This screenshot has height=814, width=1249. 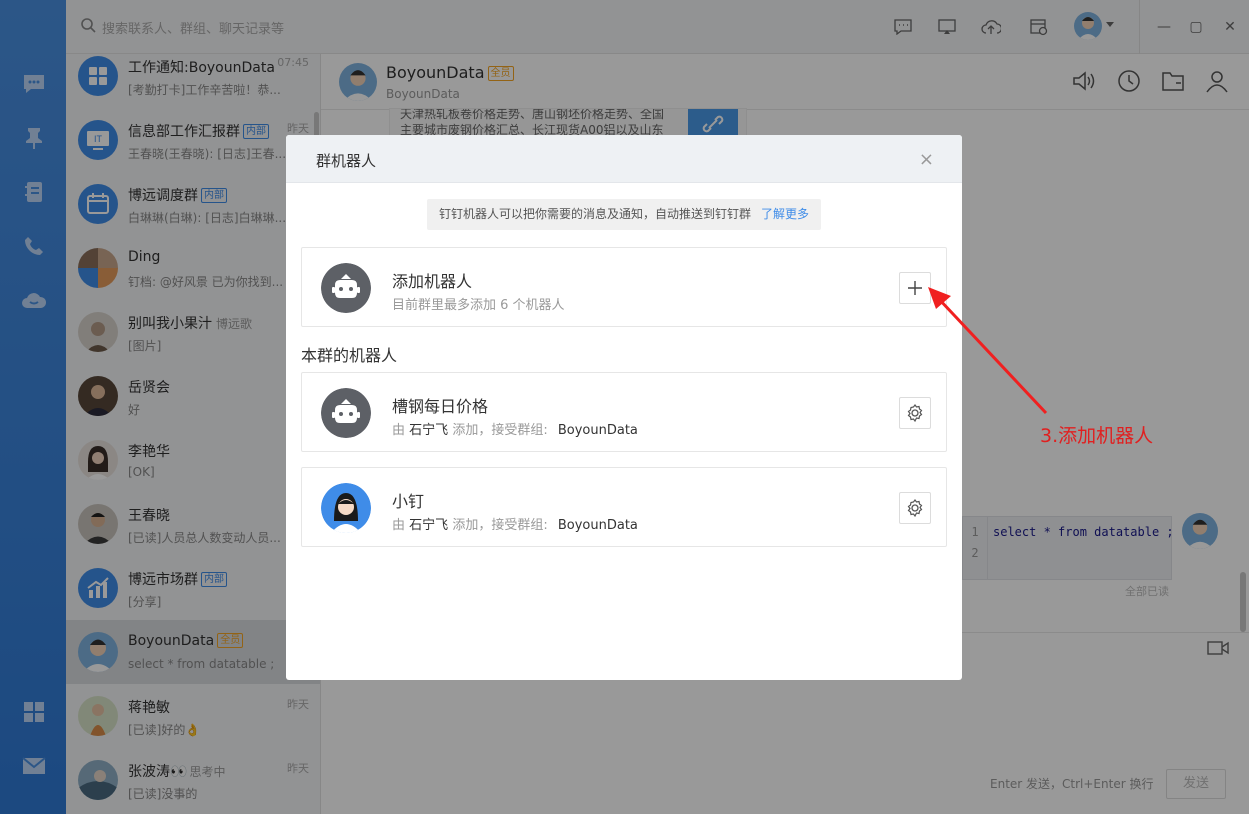 I want to click on annotation-label: 3.添加机器人, so click(x=1097, y=436).